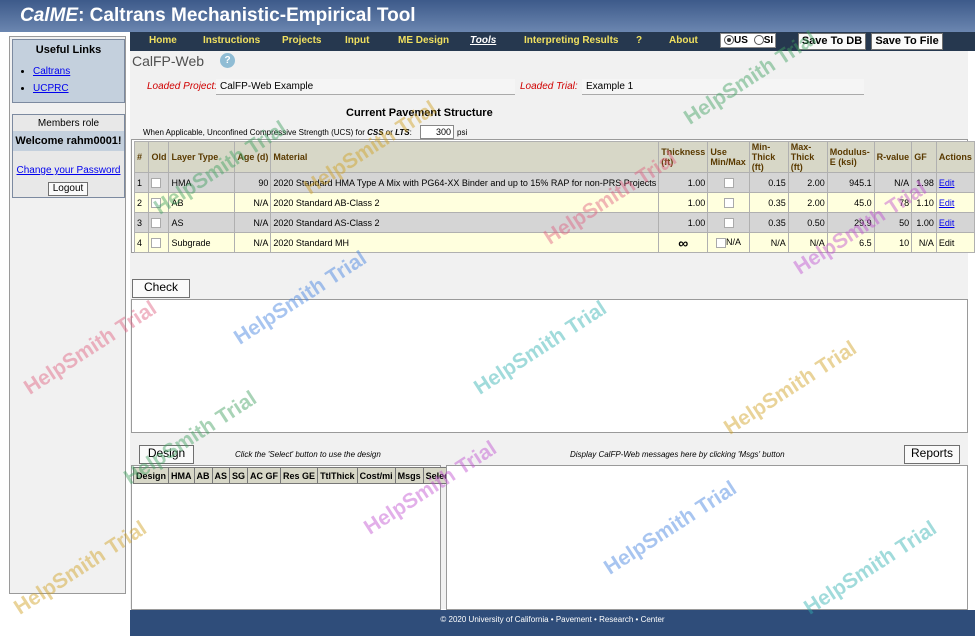  I want to click on nav-home: Home, so click(163, 40).